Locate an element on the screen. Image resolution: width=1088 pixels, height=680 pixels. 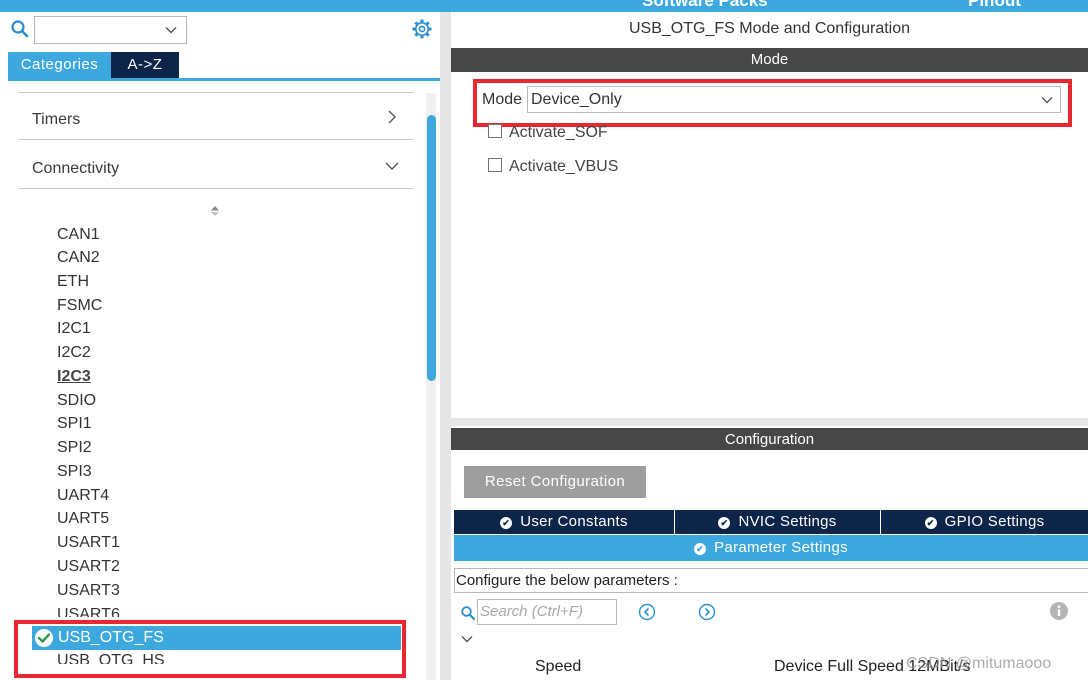
peripheral-sdio: SDIO is located at coordinates (76, 401).